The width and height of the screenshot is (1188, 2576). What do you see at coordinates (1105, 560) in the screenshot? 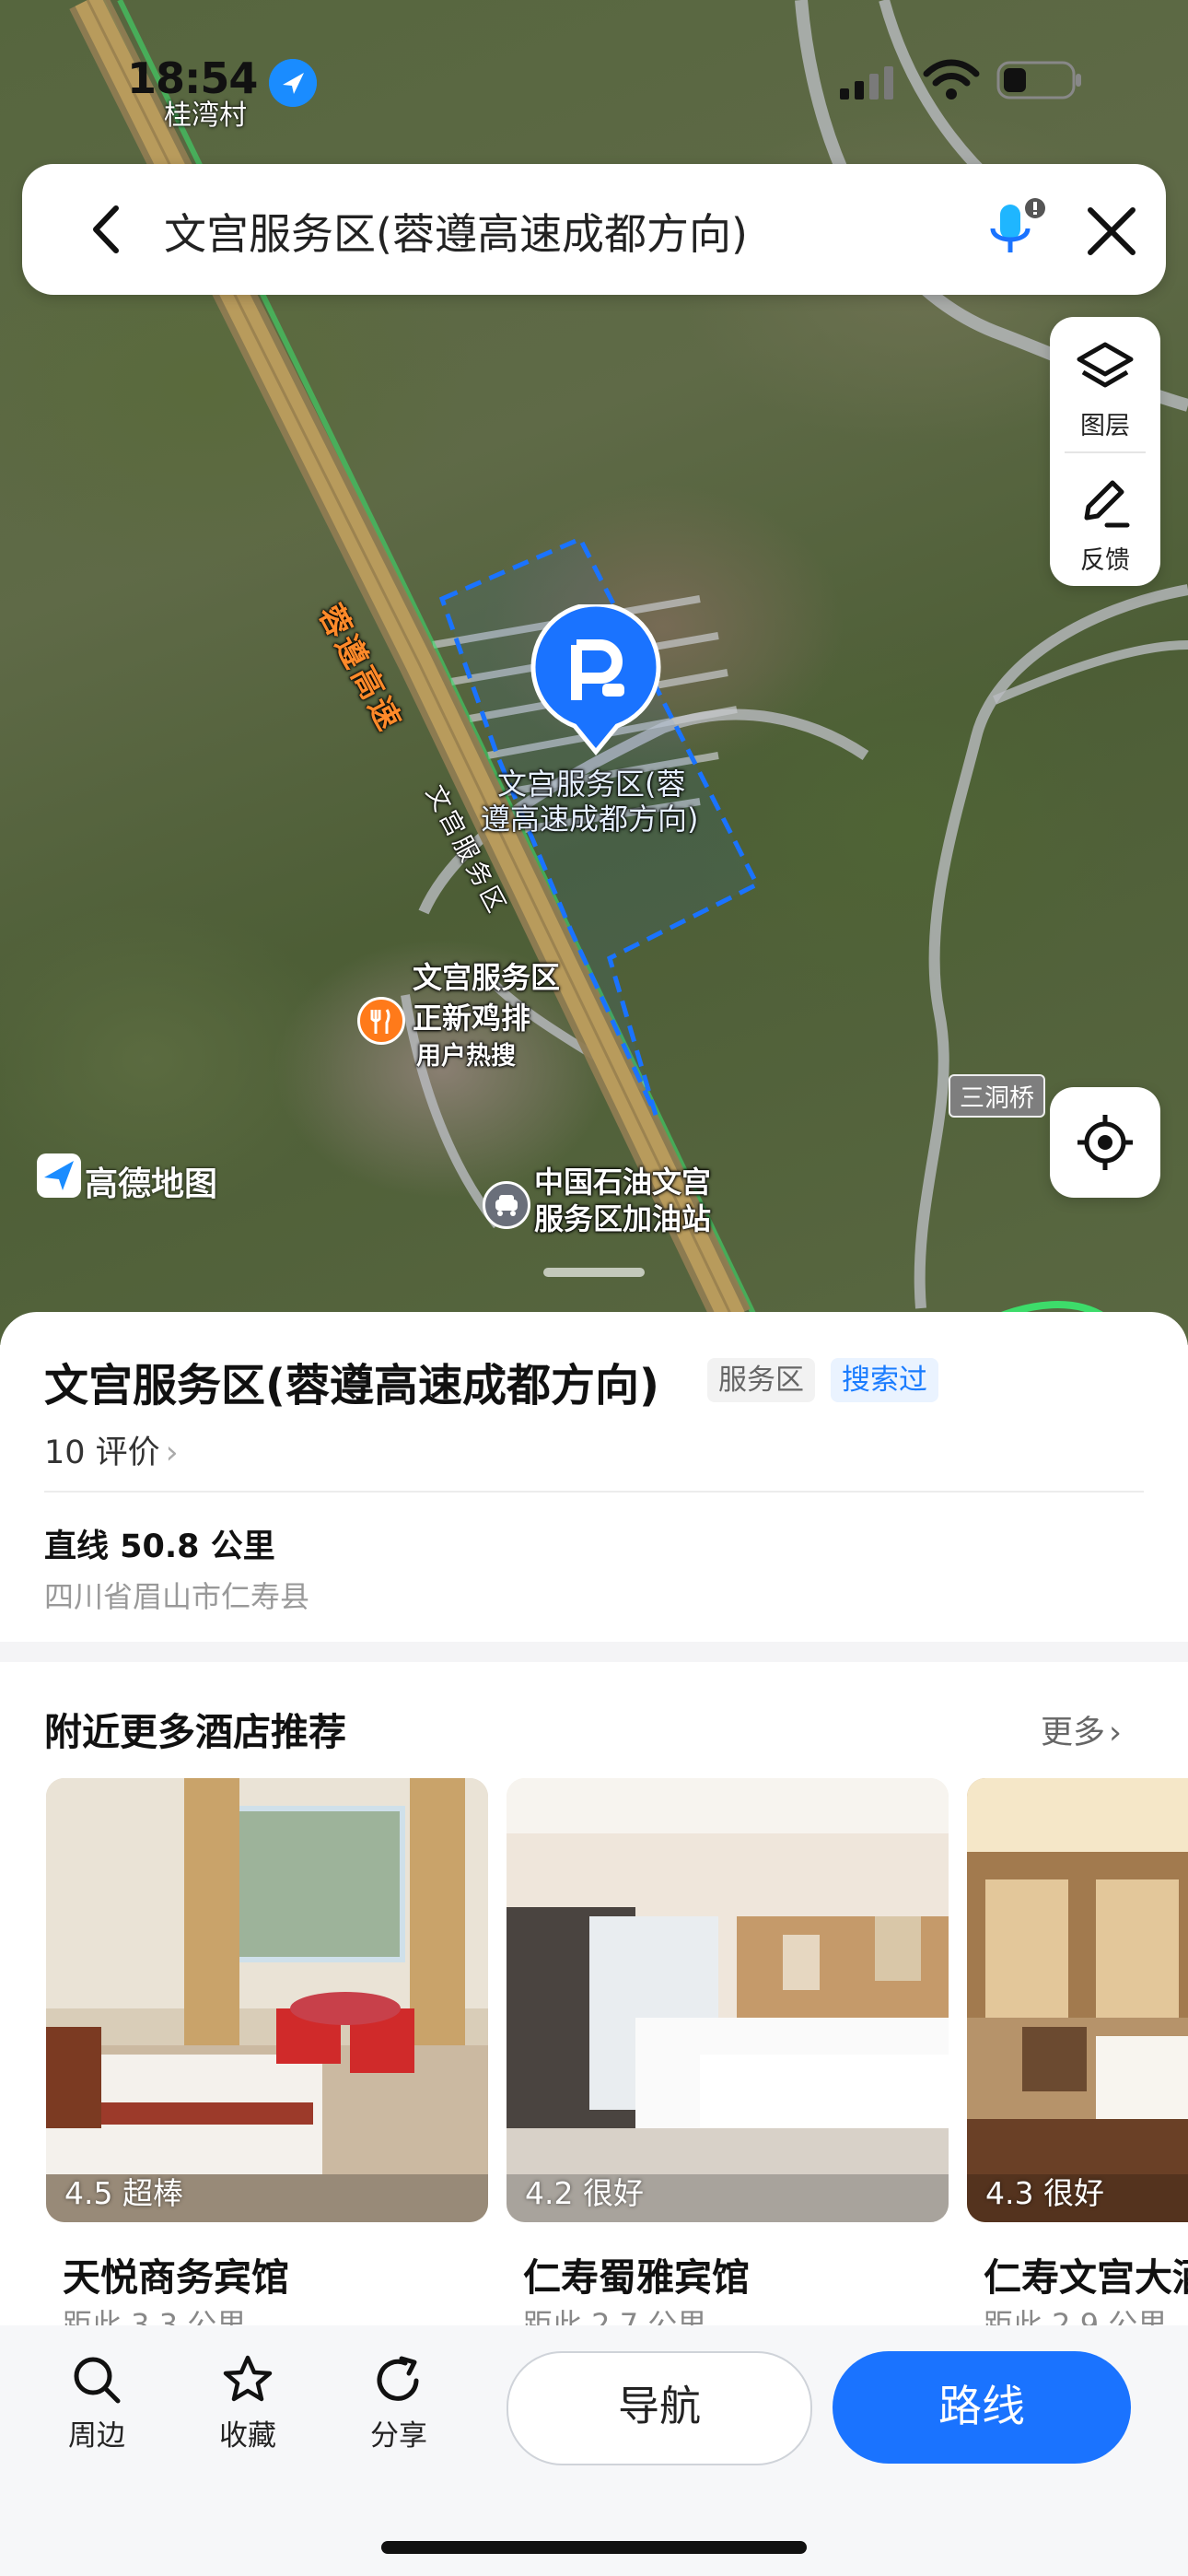
I see `feedback-label: 反馈` at bounding box center [1105, 560].